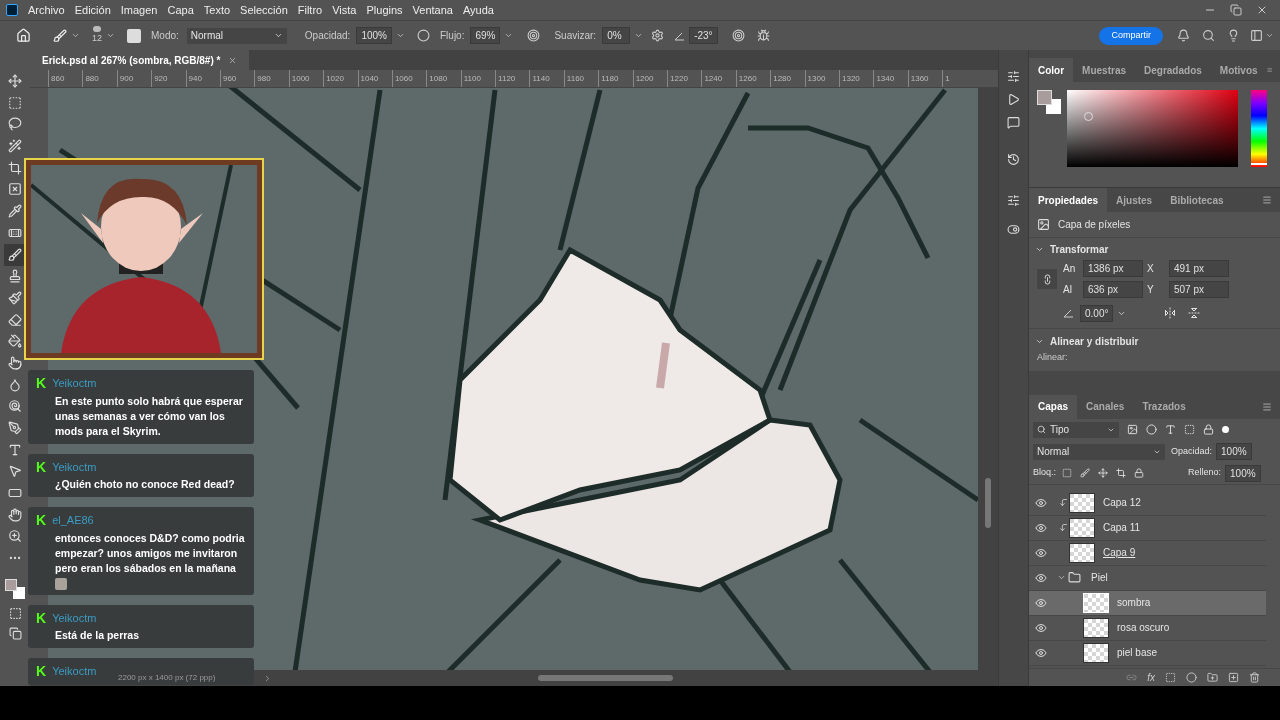  What do you see at coordinates (1134, 200) in the screenshot?
I see `panel-tab: Ajustes` at bounding box center [1134, 200].